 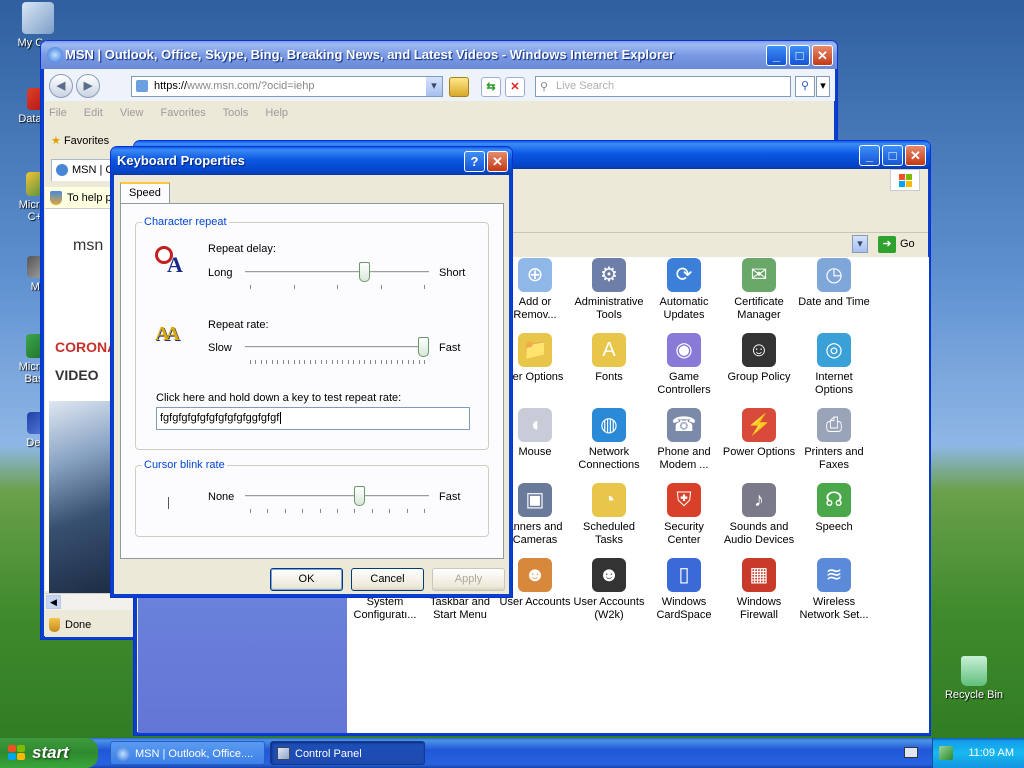 What do you see at coordinates (860, 244) in the screenshot?
I see `cp-address-dropdown-button: ▾` at bounding box center [860, 244].